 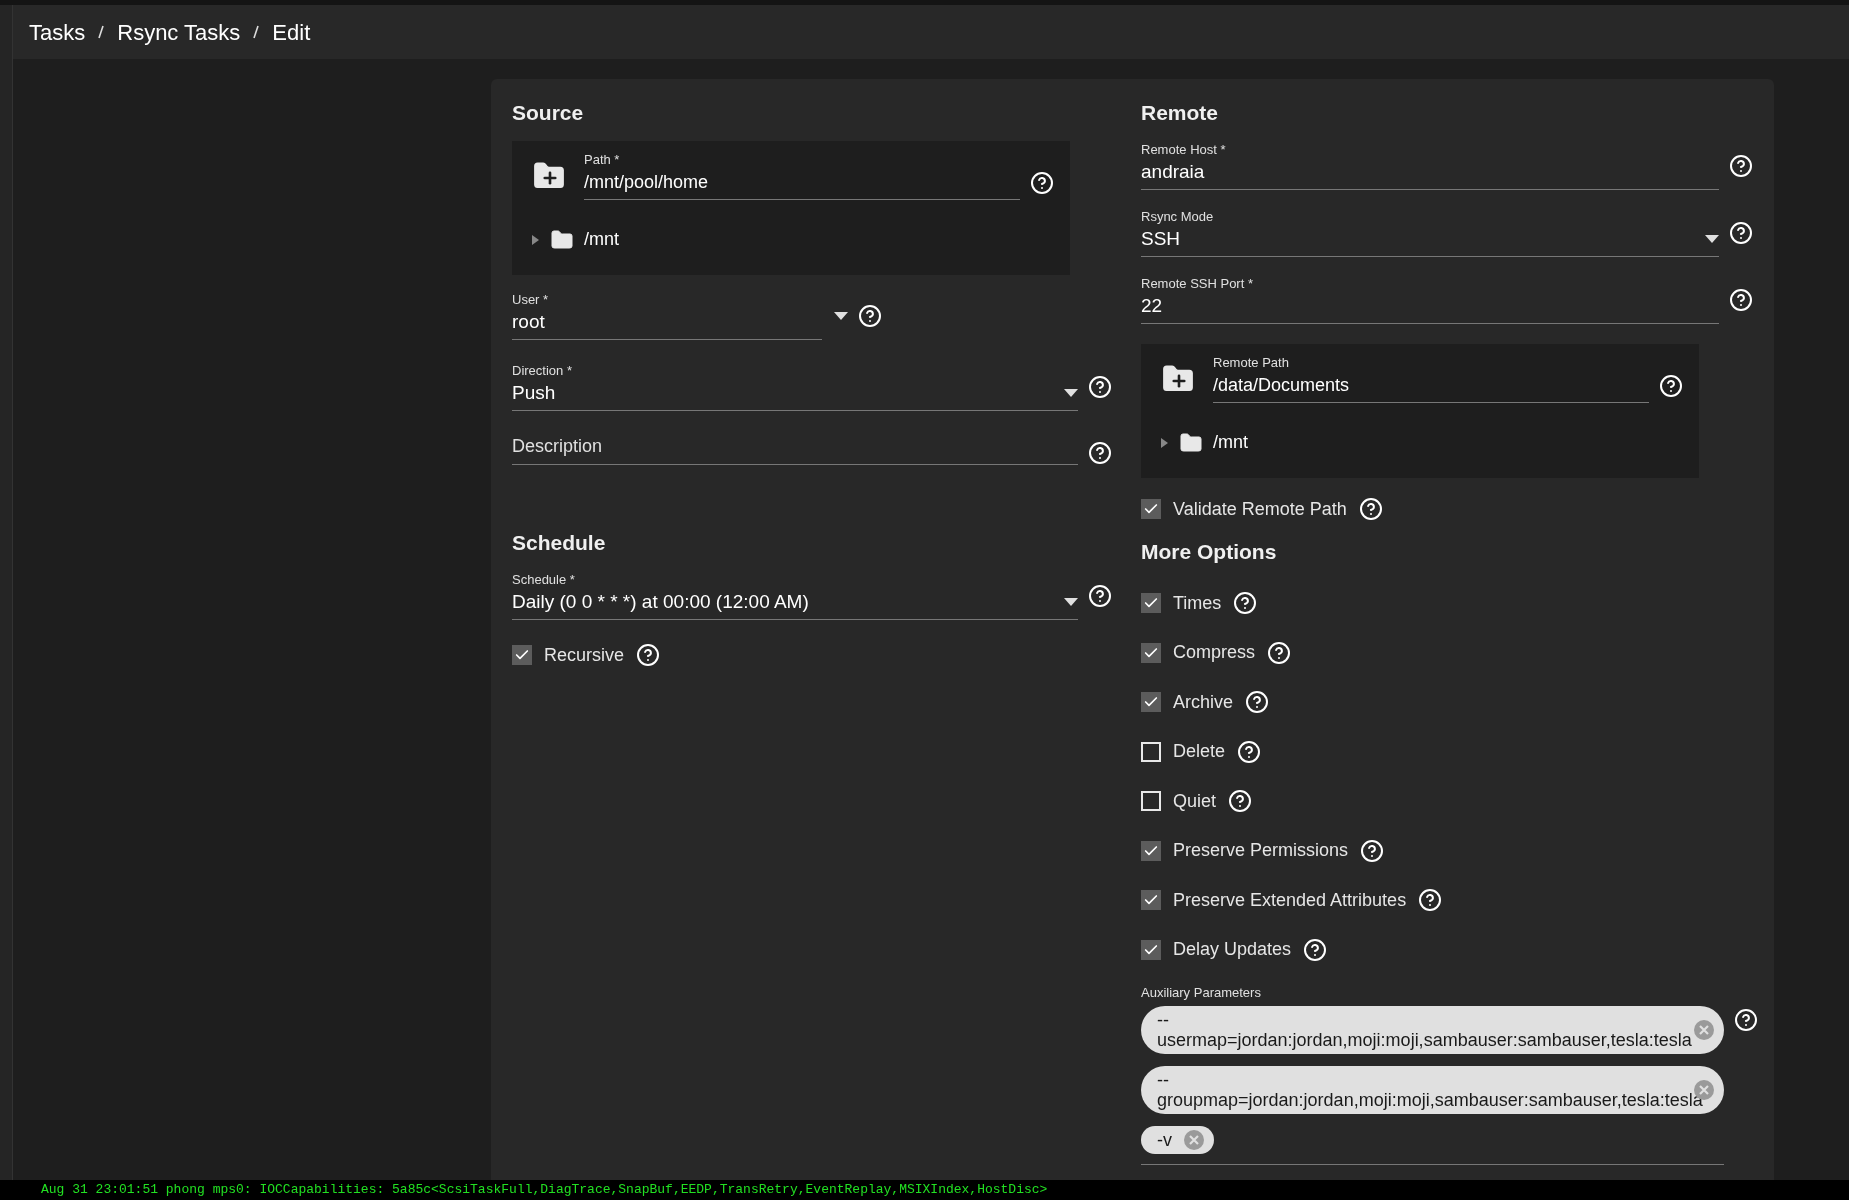 What do you see at coordinates (1173, 172) in the screenshot?
I see `field-value: andraia` at bounding box center [1173, 172].